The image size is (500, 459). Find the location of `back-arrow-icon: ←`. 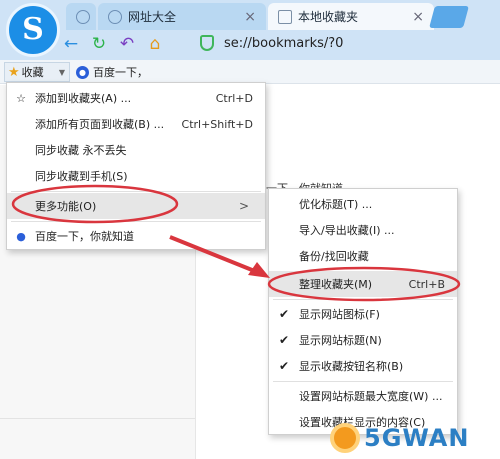

back-arrow-icon: ← is located at coordinates (71, 44).